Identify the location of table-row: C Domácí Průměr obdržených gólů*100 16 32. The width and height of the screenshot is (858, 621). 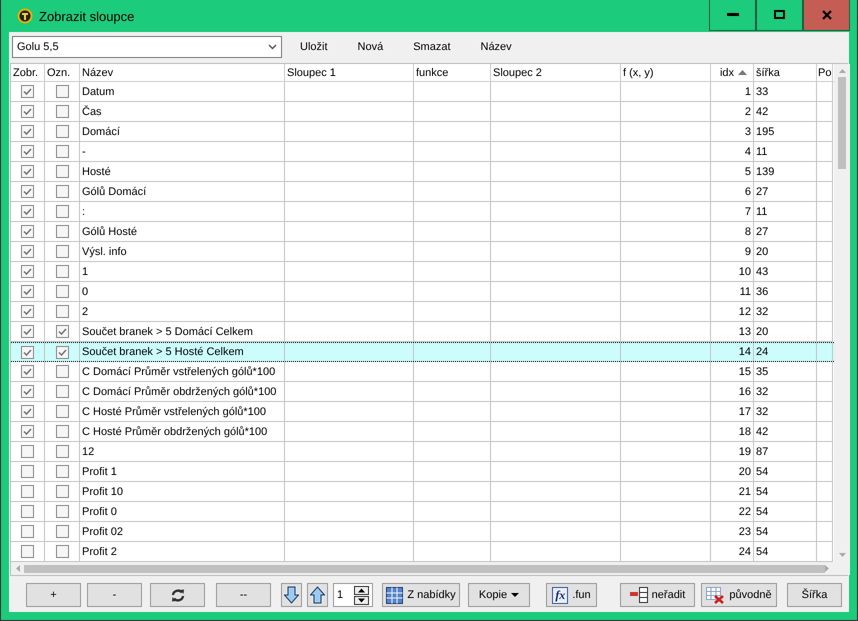
(422, 392).